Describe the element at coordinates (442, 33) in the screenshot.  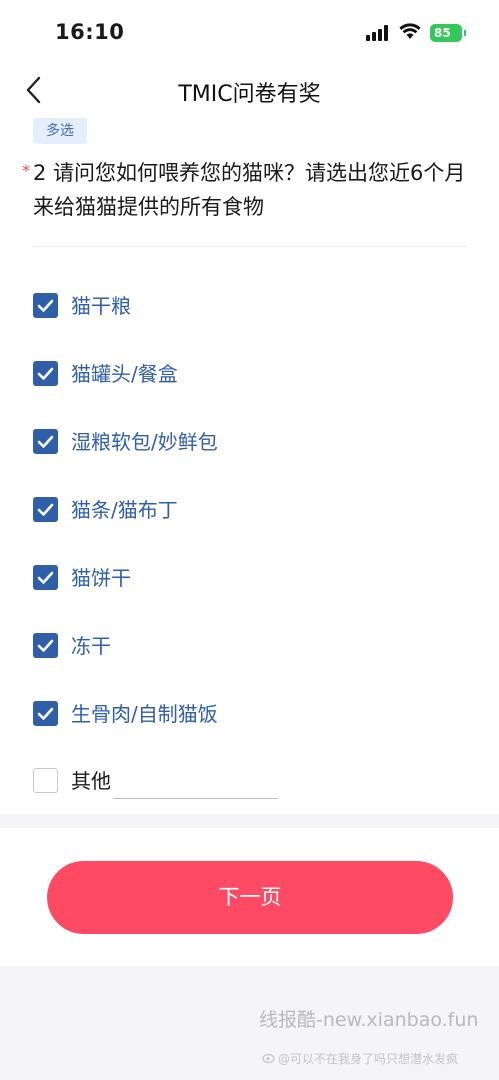
I see `battery-level: 85` at that location.